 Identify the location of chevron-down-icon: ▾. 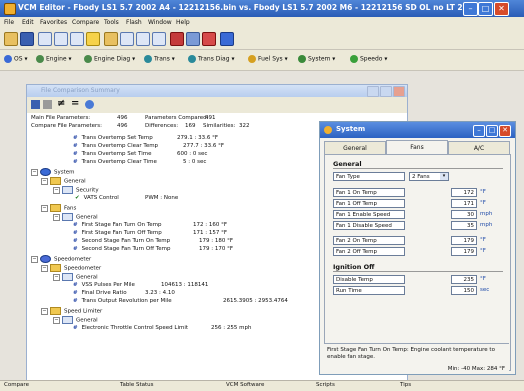
(444, 176).